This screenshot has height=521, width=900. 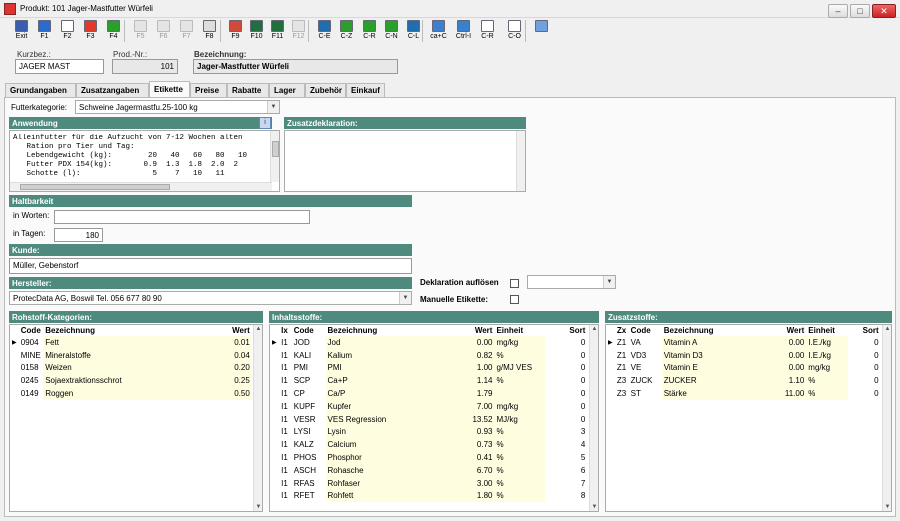 What do you see at coordinates (31, 393) in the screenshot?
I see `table-cell: 0149` at bounding box center [31, 393].